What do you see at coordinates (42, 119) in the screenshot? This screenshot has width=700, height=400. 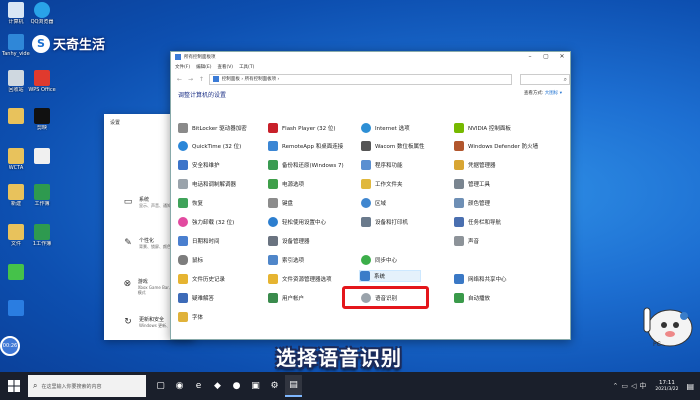 I see `desktop-icon: 剪映` at bounding box center [42, 119].